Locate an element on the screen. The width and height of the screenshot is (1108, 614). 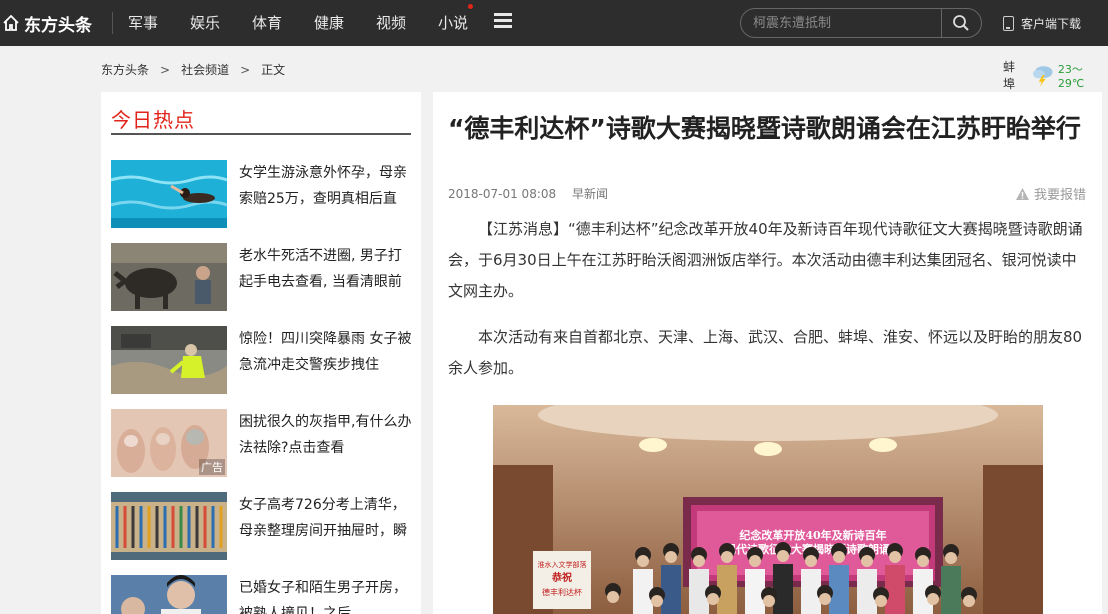
hot-news-underline is located at coordinates (261, 134).